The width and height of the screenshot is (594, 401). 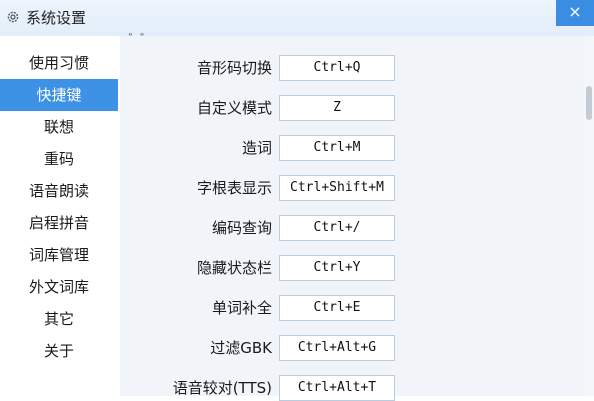 What do you see at coordinates (59, 191) in the screenshot?
I see `sidebar-item-voice-reading: 语音朗读` at bounding box center [59, 191].